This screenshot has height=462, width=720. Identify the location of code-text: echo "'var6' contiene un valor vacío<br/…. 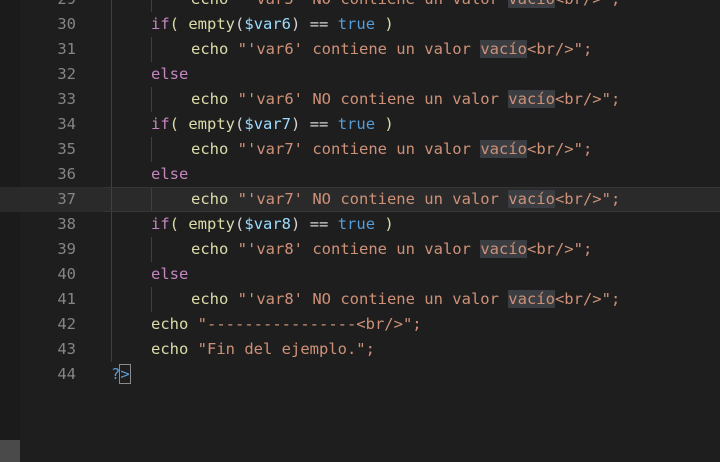
(391, 49).